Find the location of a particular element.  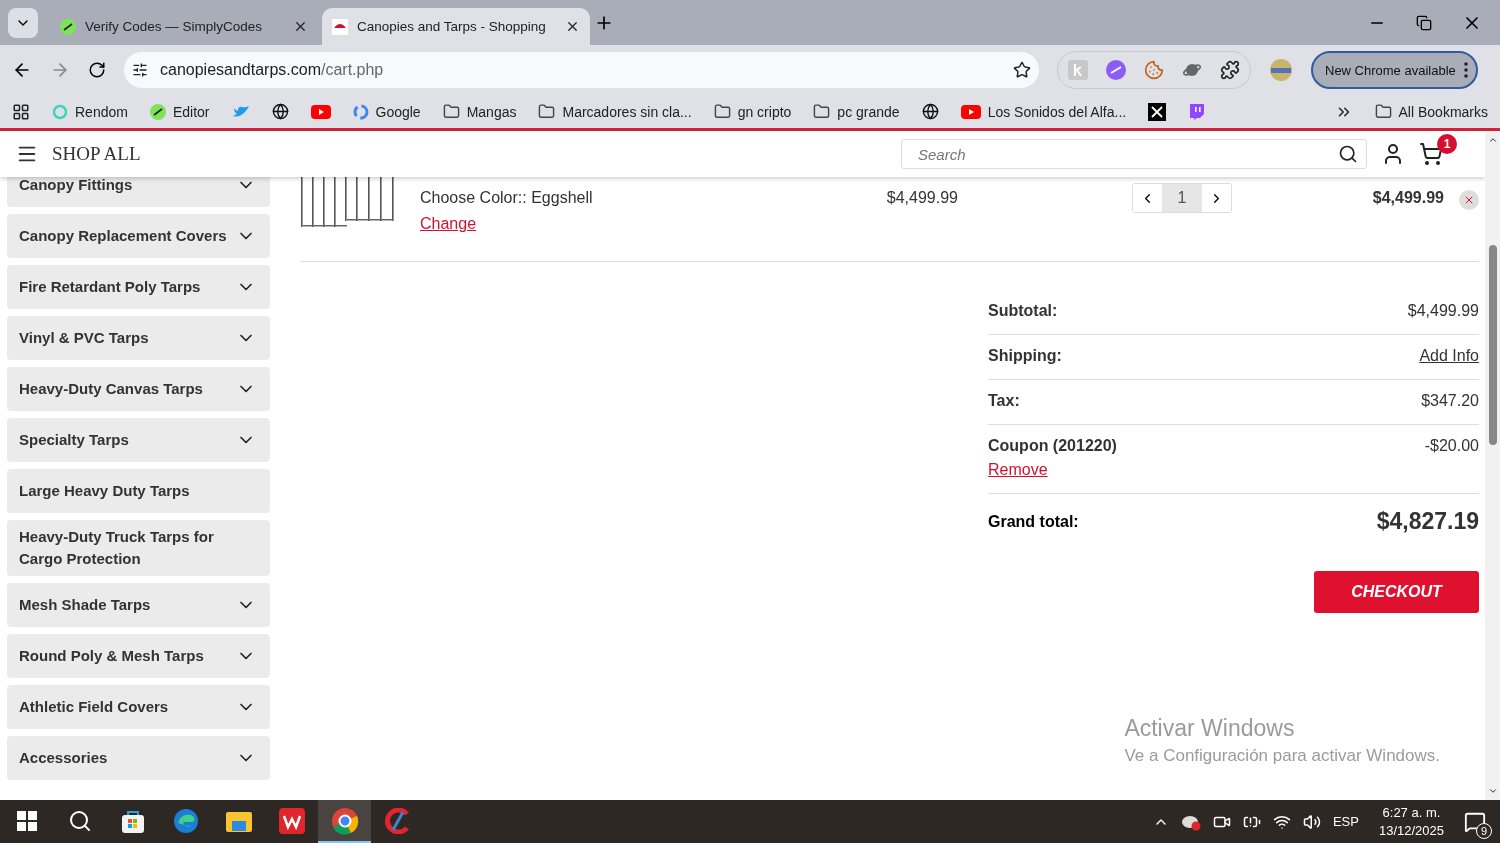

bookmark: Rendom is located at coordinates (90, 111).